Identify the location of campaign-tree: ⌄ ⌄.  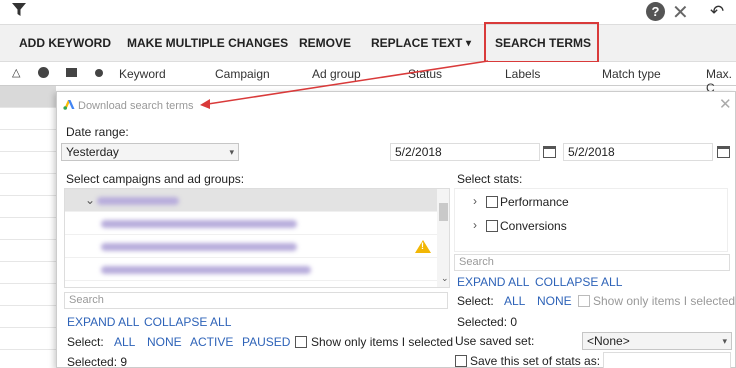
(257, 238).